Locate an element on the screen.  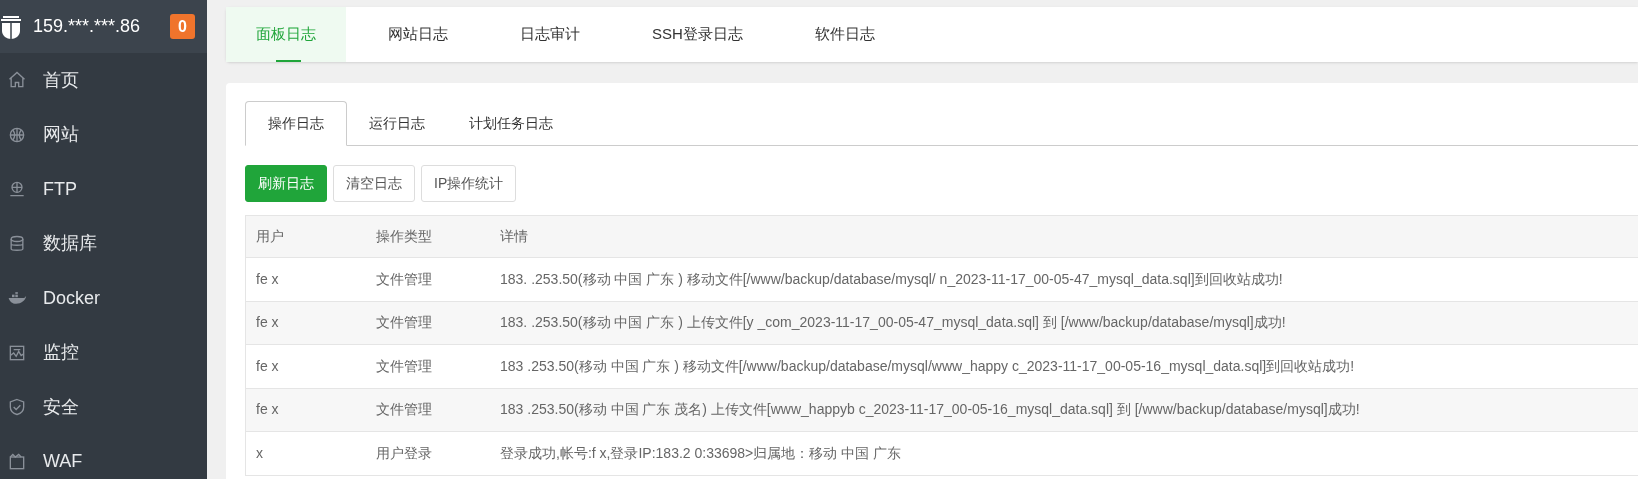
nav-item: Docker is located at coordinates (103, 298).